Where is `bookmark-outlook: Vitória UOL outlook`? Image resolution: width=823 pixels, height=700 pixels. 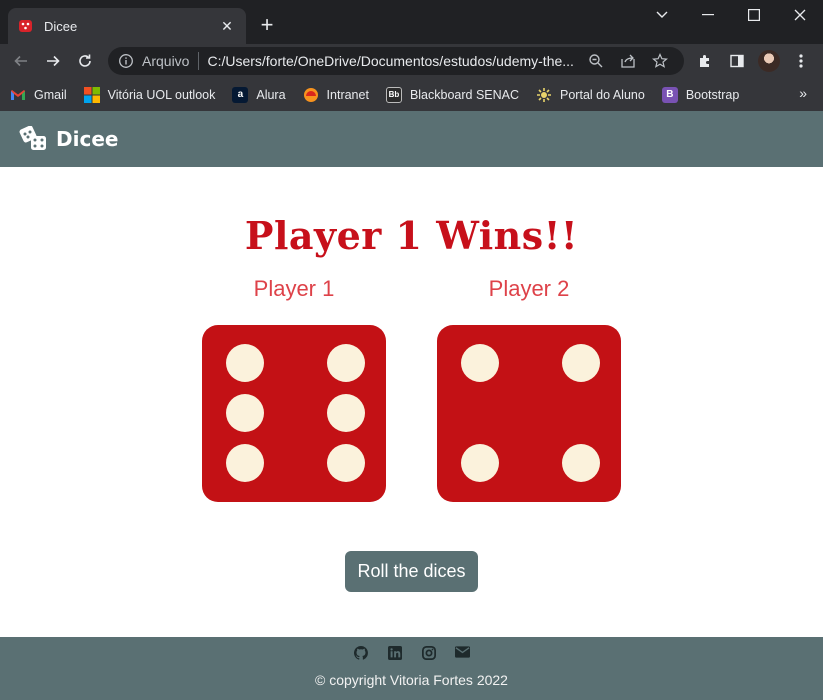
bookmark-outlook: Vitória UOL outlook is located at coordinates (149, 94).